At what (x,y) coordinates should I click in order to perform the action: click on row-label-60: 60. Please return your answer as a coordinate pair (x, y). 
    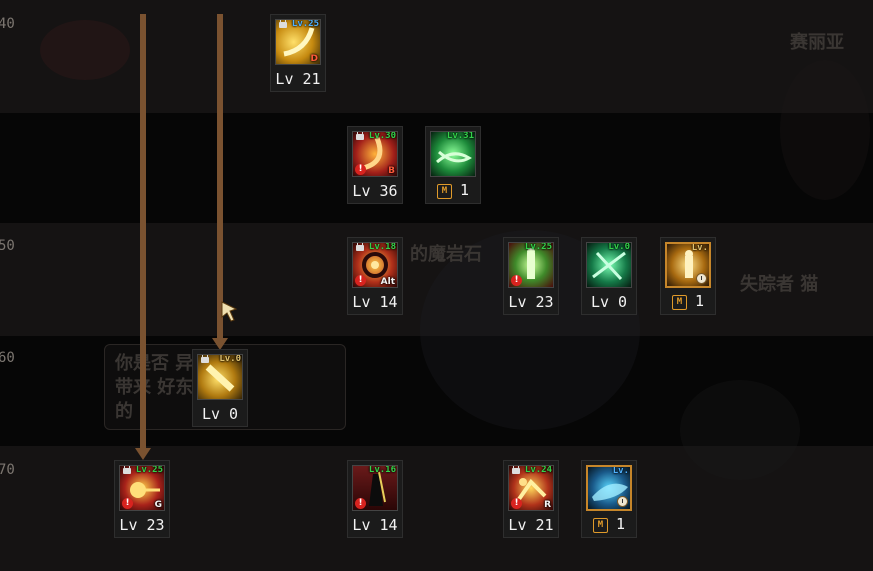
    Looking at the image, I should click on (7, 358).